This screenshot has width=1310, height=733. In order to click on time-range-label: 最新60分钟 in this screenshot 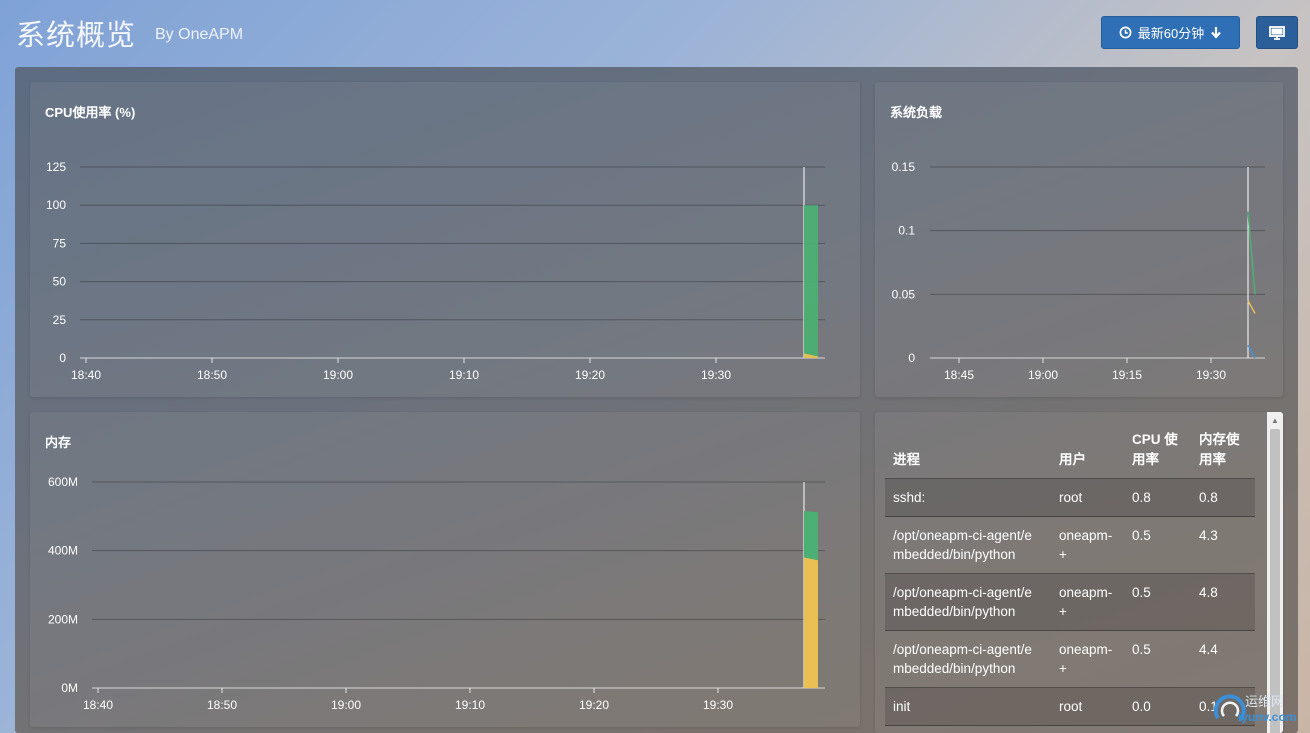, I will do `click(1171, 33)`.